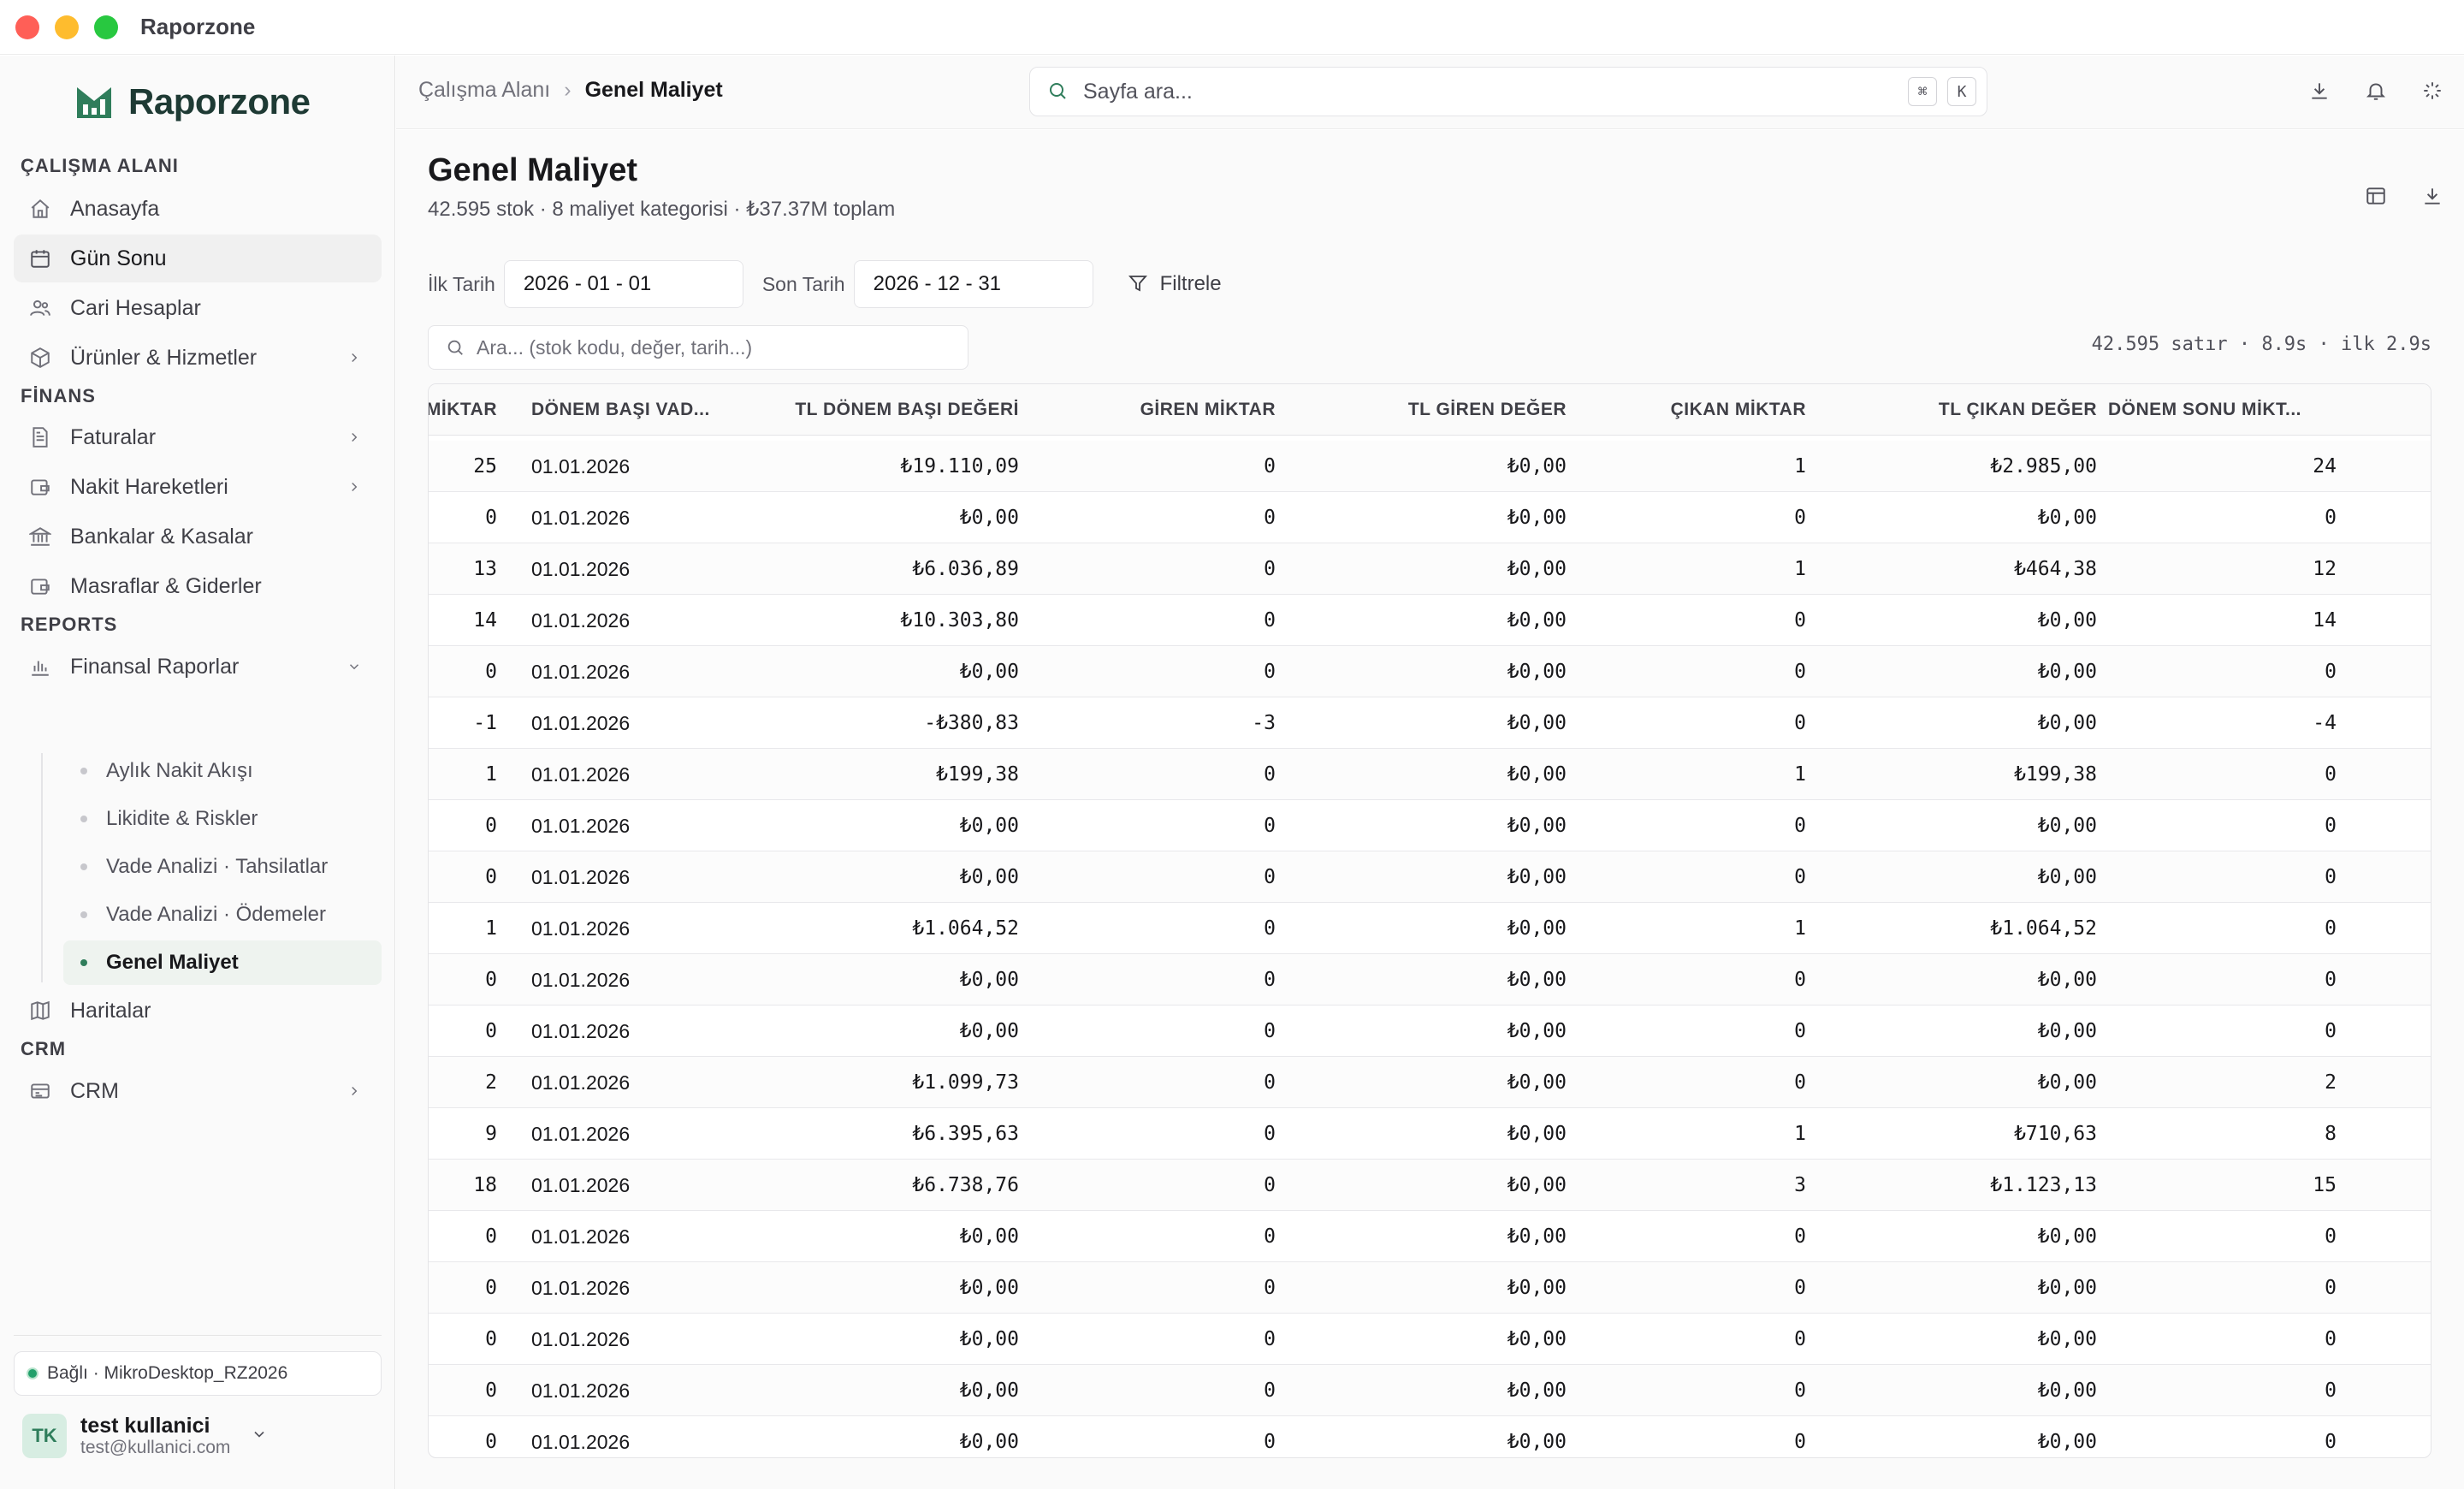  Describe the element at coordinates (491, 1134) in the screenshot. I see `table-cell: 9` at that location.